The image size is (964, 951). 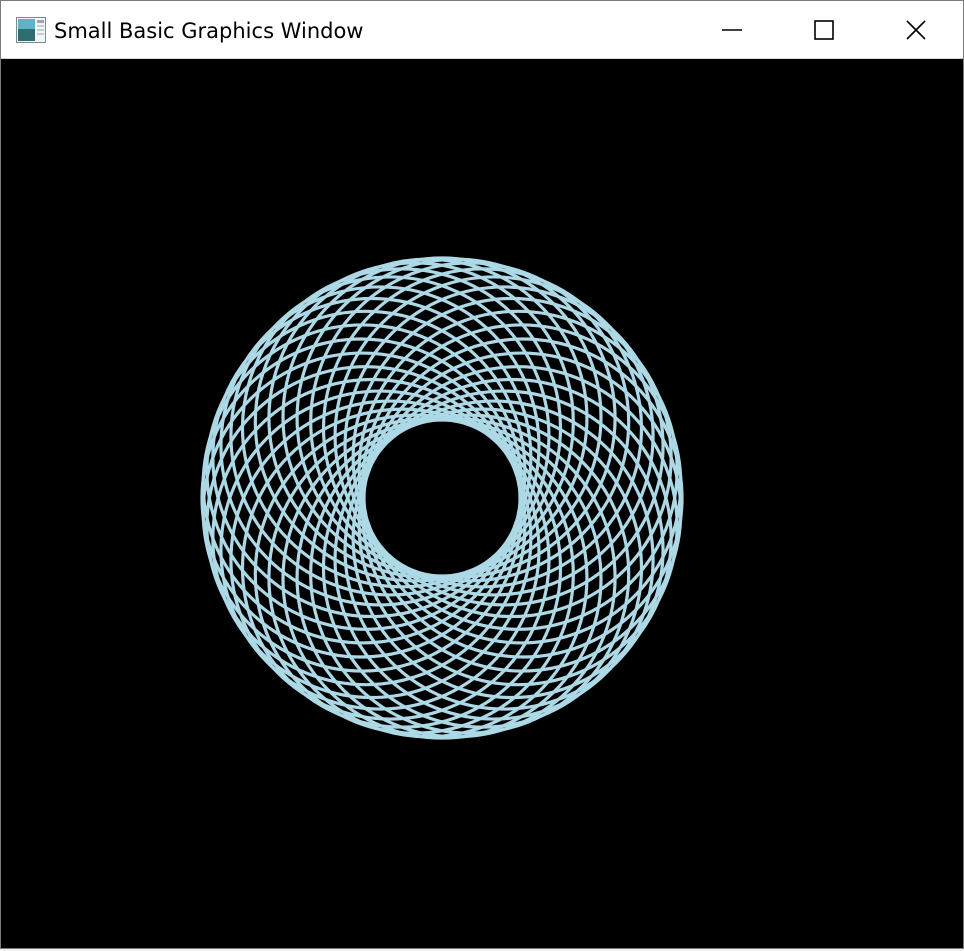 I want to click on minimize-button, so click(x=732, y=30).